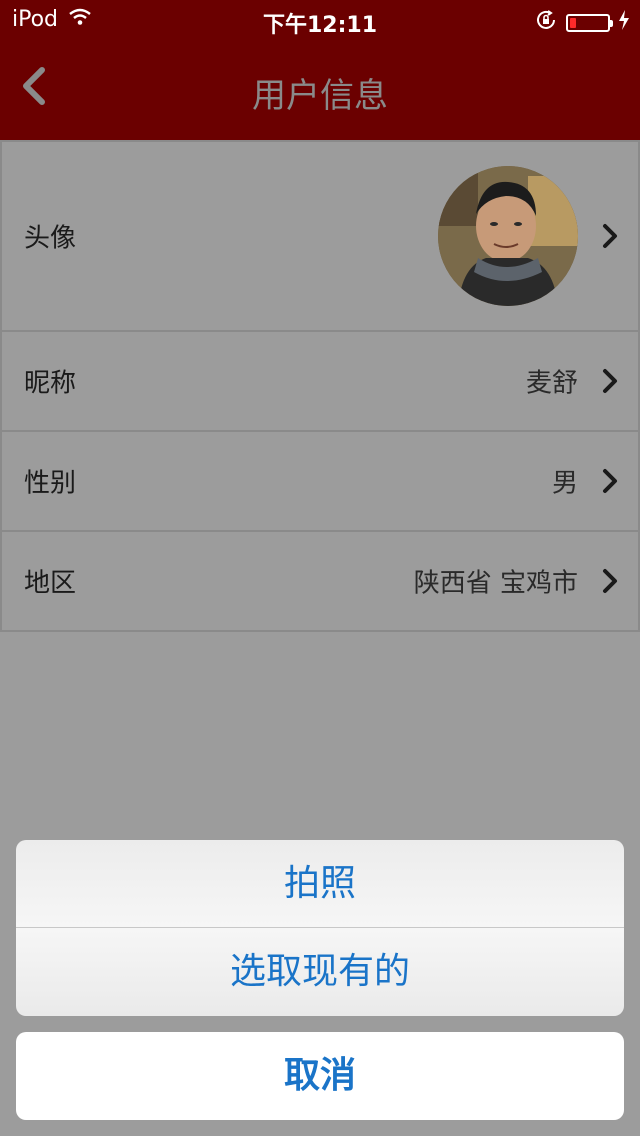  Describe the element at coordinates (564, 483) in the screenshot. I see `row-value: 男` at that location.